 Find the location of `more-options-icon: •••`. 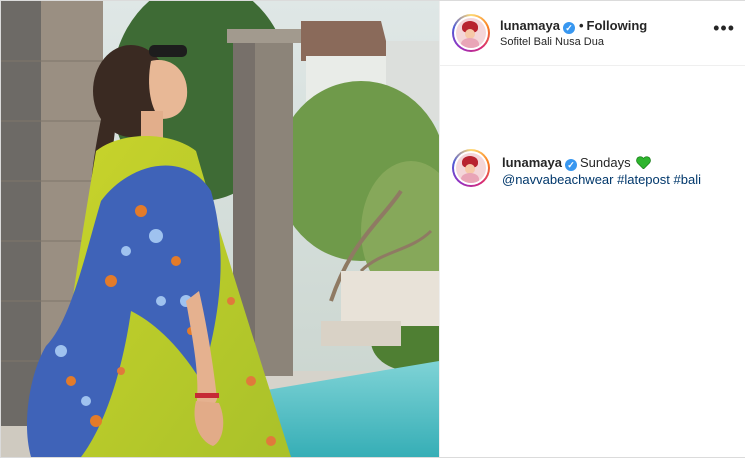

more-options-icon: ••• is located at coordinates (724, 28).